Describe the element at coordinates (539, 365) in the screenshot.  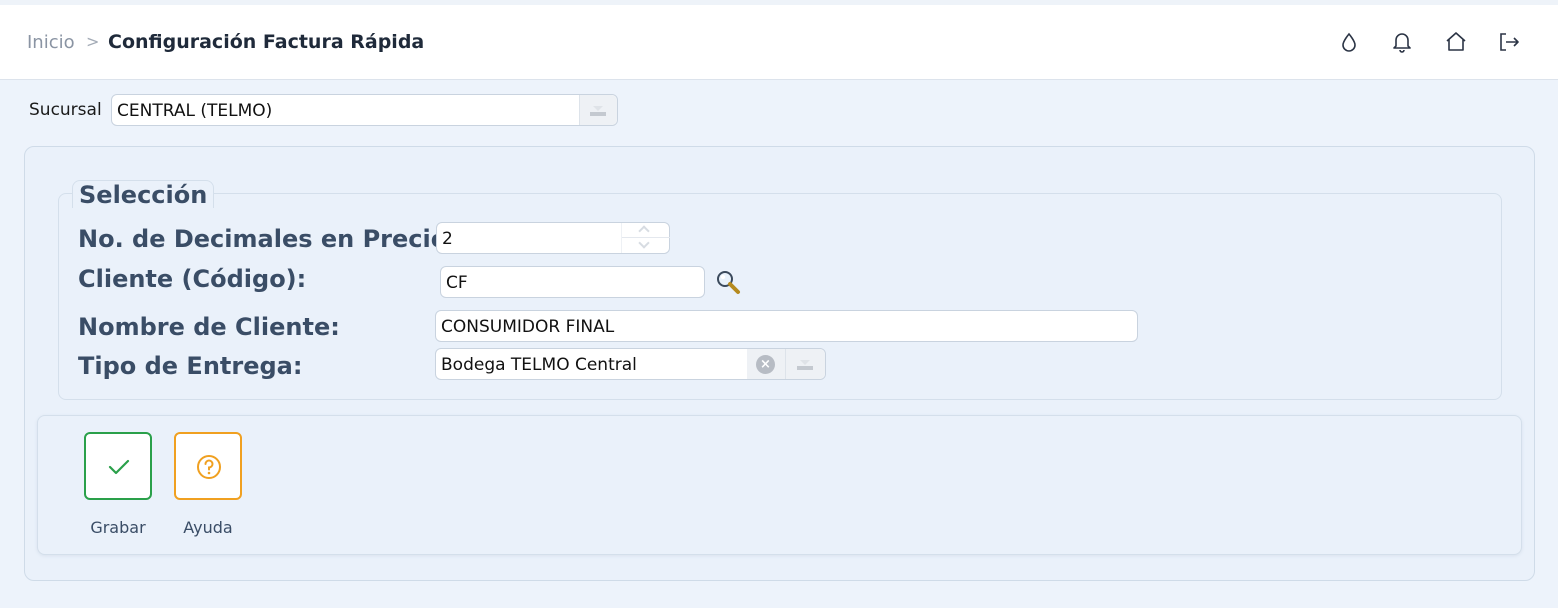
I see `tipo-entrega-value: Bodega TELMO Central` at that location.